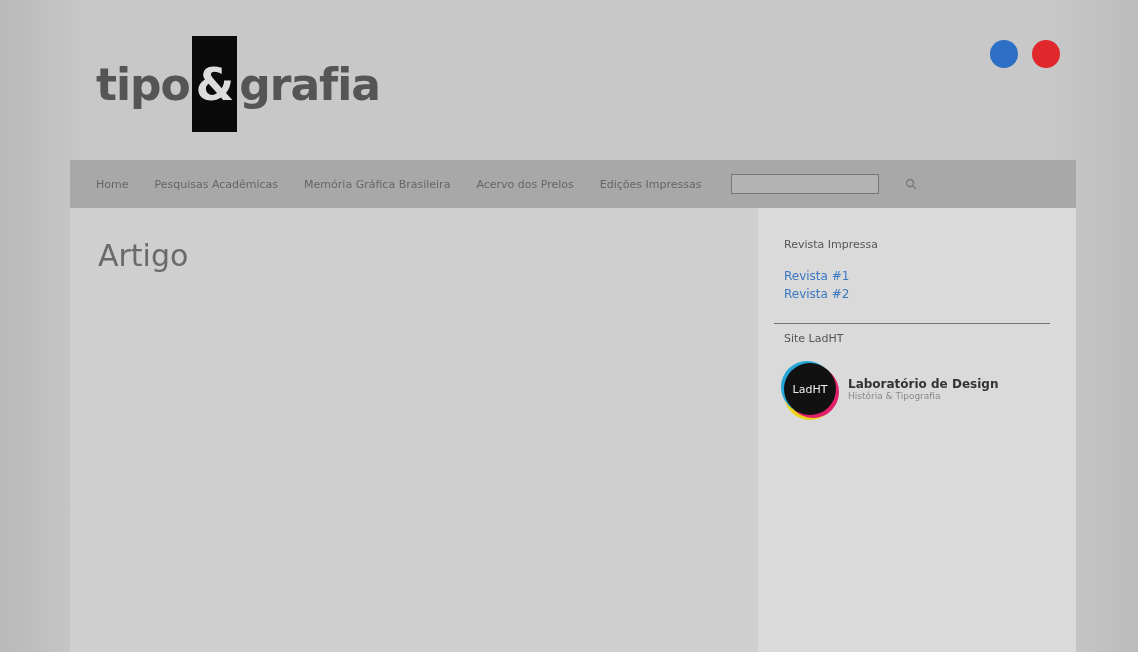 This screenshot has height=652, width=1138. What do you see at coordinates (144, 255) in the screenshot?
I see `page-title: Artigo` at bounding box center [144, 255].